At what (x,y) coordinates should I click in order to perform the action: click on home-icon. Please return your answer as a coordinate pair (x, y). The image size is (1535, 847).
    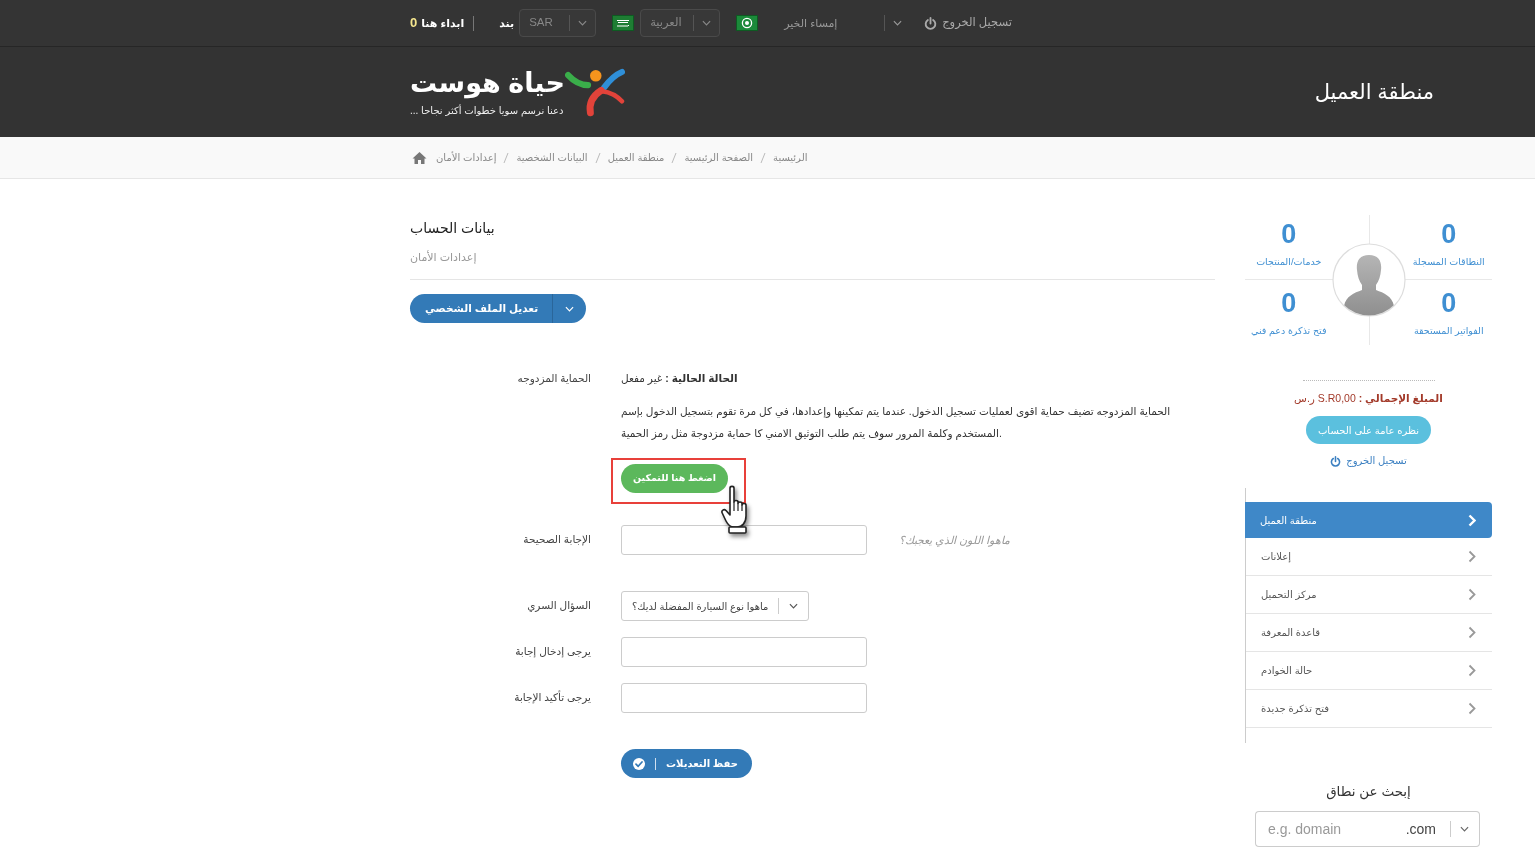
    Looking at the image, I should click on (419, 157).